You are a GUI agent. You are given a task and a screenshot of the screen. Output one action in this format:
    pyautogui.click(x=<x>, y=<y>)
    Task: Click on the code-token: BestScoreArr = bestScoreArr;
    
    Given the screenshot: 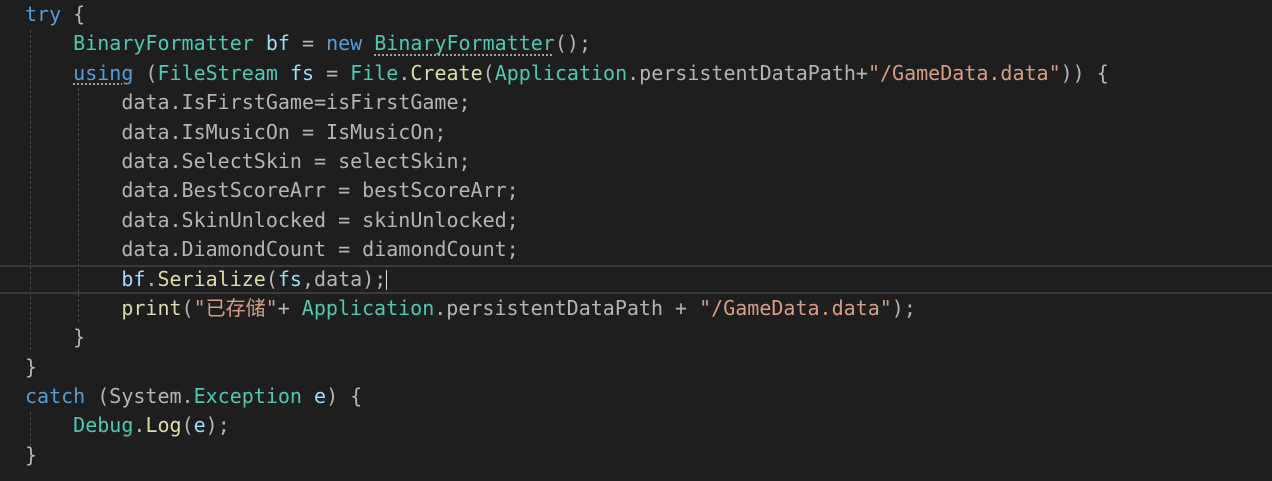 What is the action you would take?
    pyautogui.click(x=350, y=190)
    